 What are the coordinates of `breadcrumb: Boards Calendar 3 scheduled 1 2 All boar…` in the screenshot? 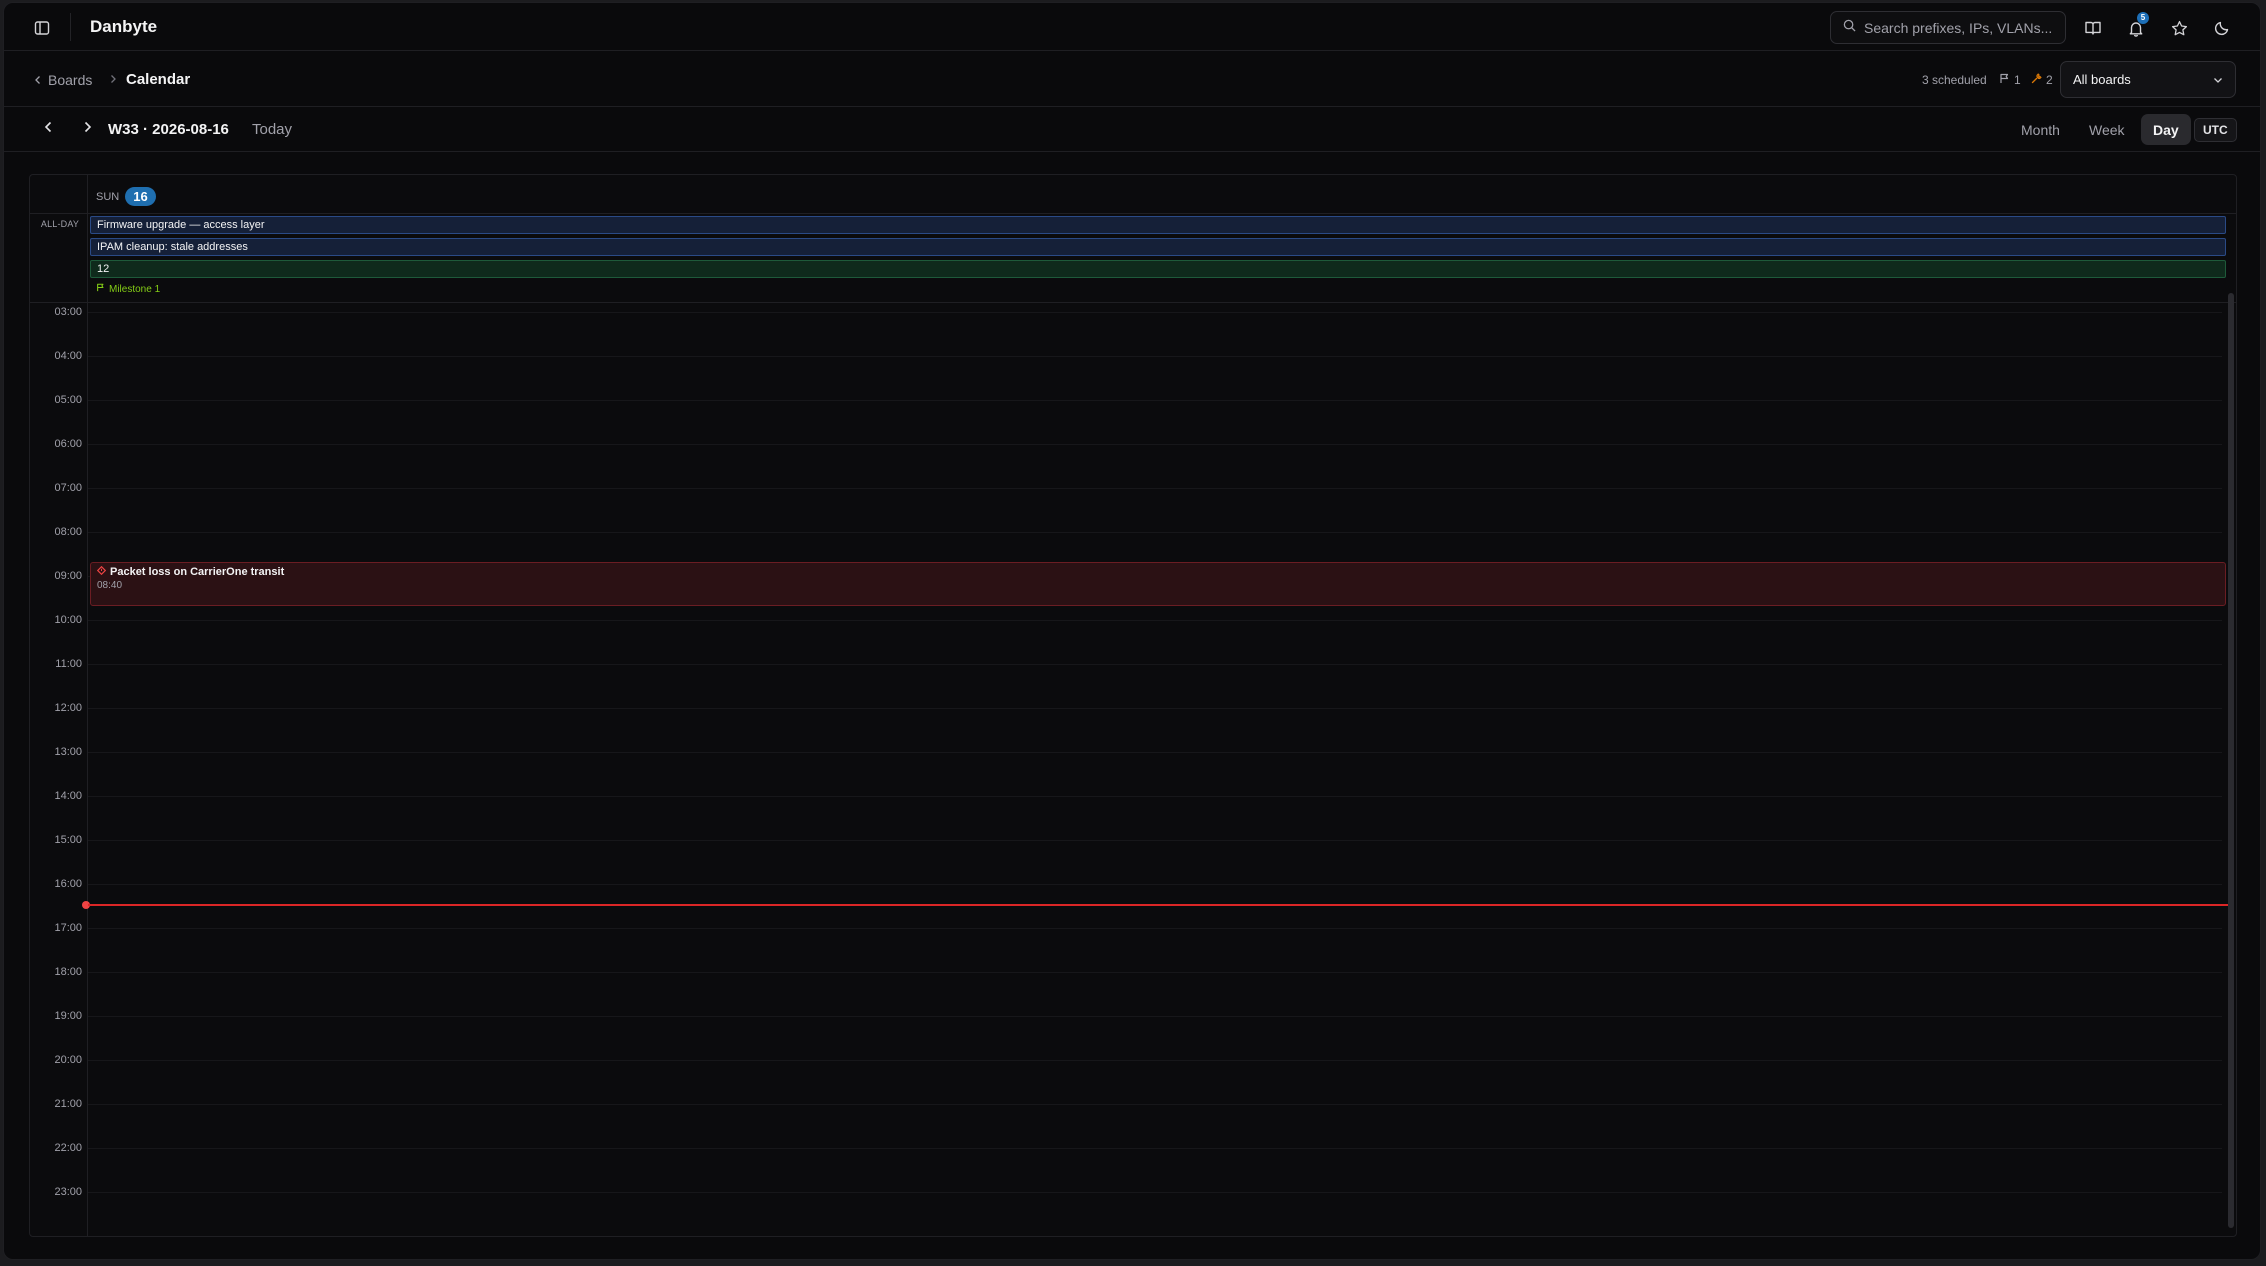 It's located at (1132, 79).